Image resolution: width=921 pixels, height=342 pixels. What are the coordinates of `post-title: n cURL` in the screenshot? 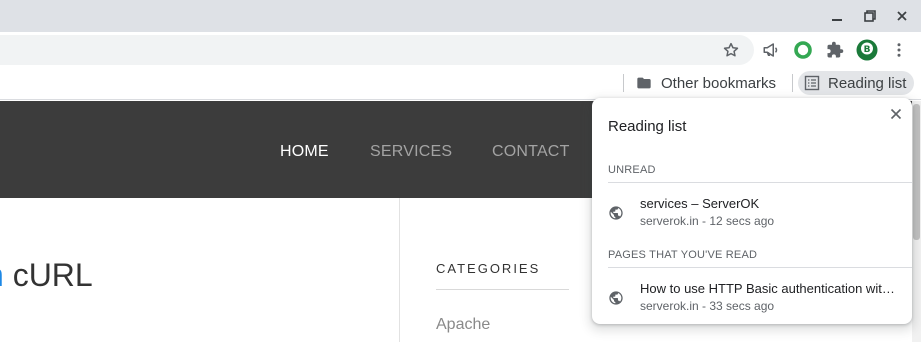 It's located at (46, 275).